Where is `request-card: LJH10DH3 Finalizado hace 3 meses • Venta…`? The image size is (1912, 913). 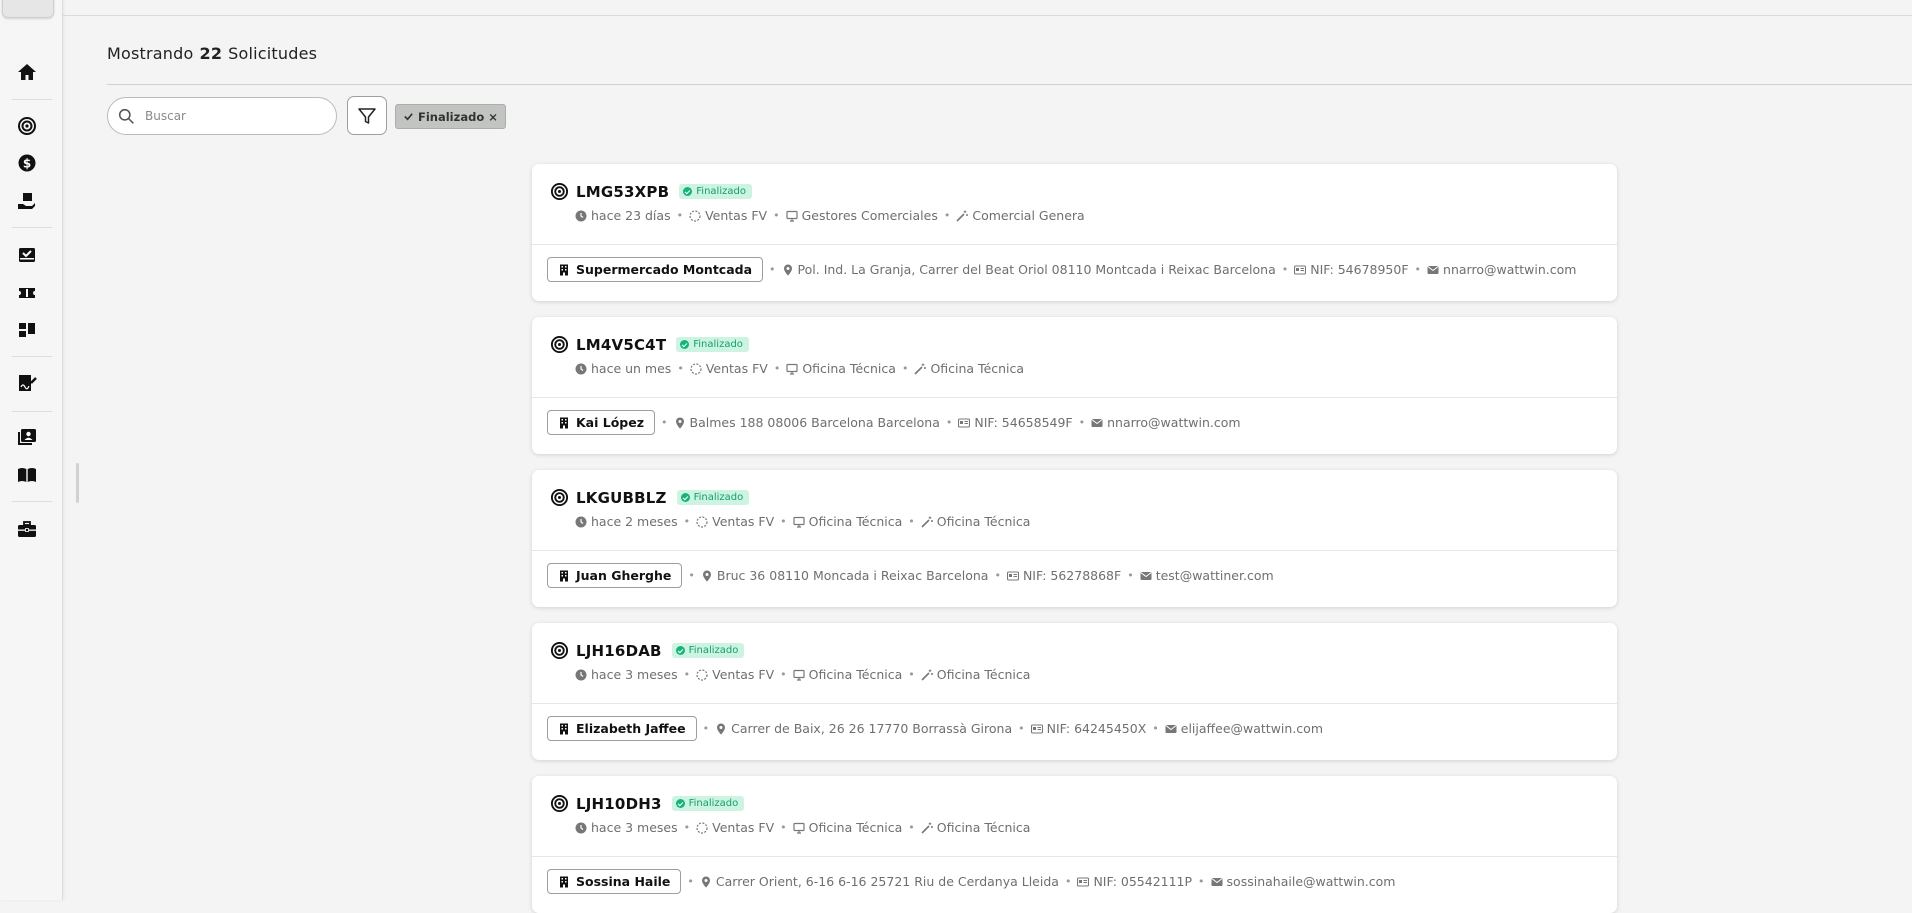
request-card: LJH10DH3 Finalizado hace 3 meses • Venta… is located at coordinates (1074, 844).